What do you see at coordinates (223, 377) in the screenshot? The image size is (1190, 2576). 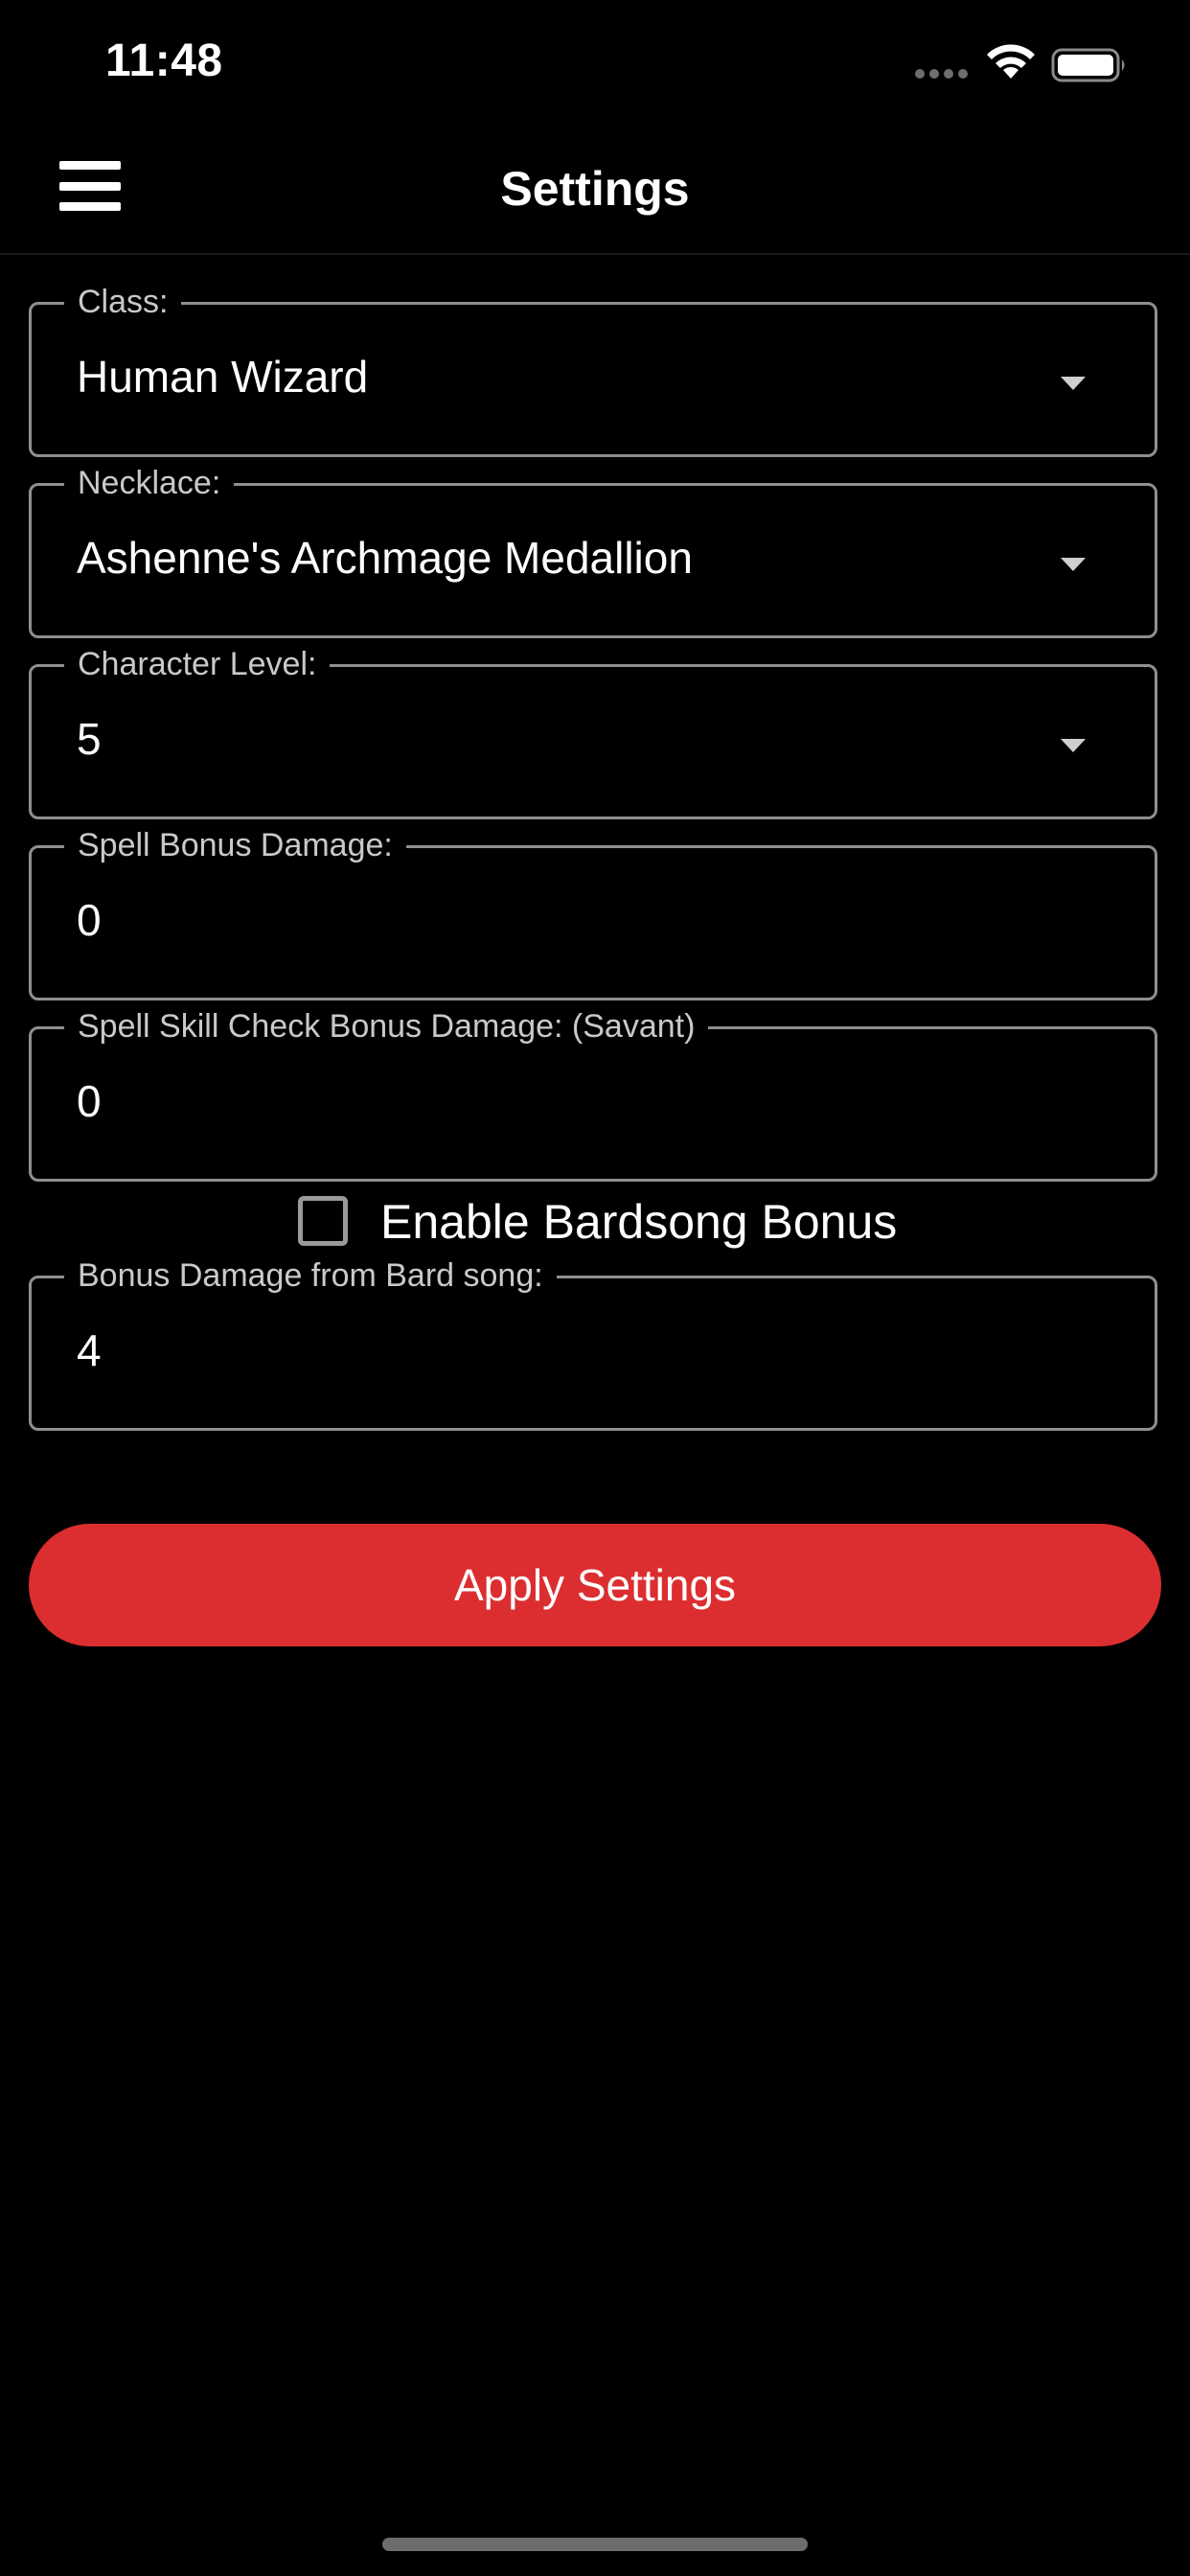 I see `class-value: Human Wizard` at bounding box center [223, 377].